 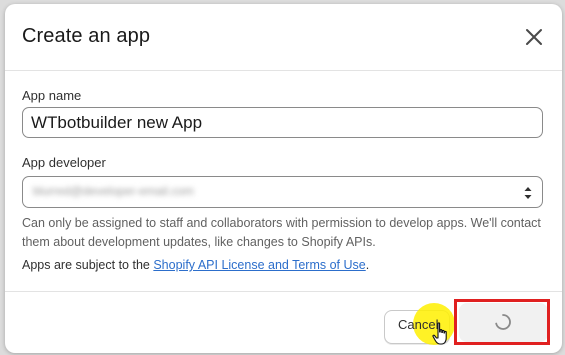 I want to click on select-arrows-icon, so click(x=528, y=193).